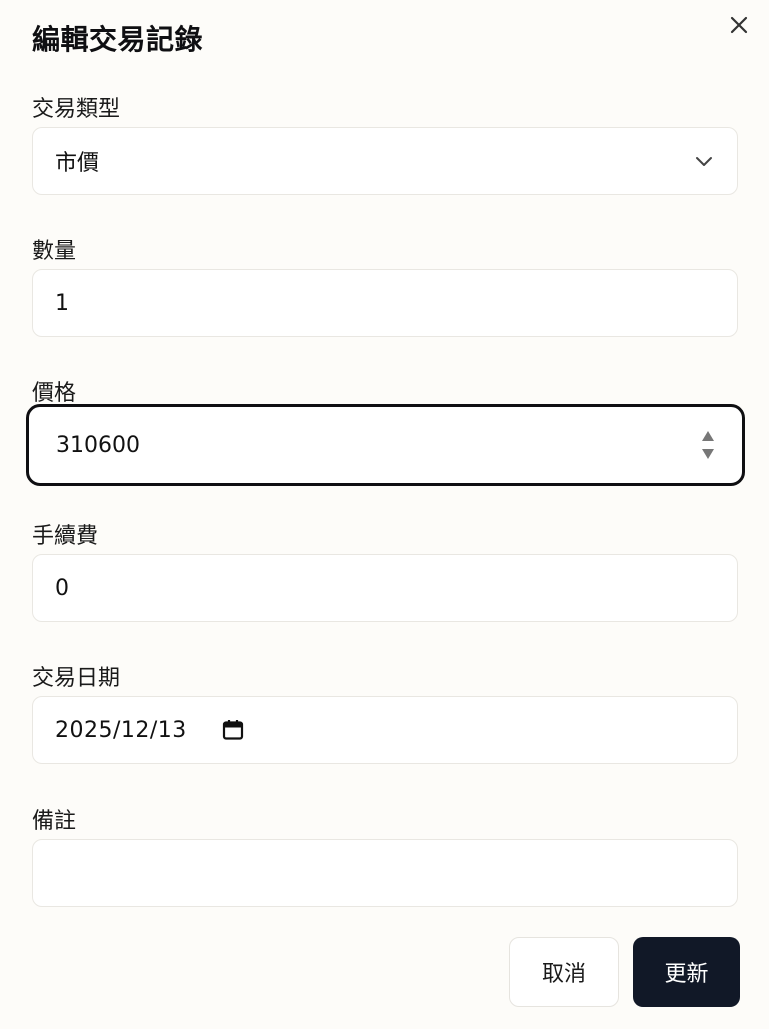 This screenshot has width=769, height=1029. I want to click on date-input-value: 2025/12/13, so click(121, 730).